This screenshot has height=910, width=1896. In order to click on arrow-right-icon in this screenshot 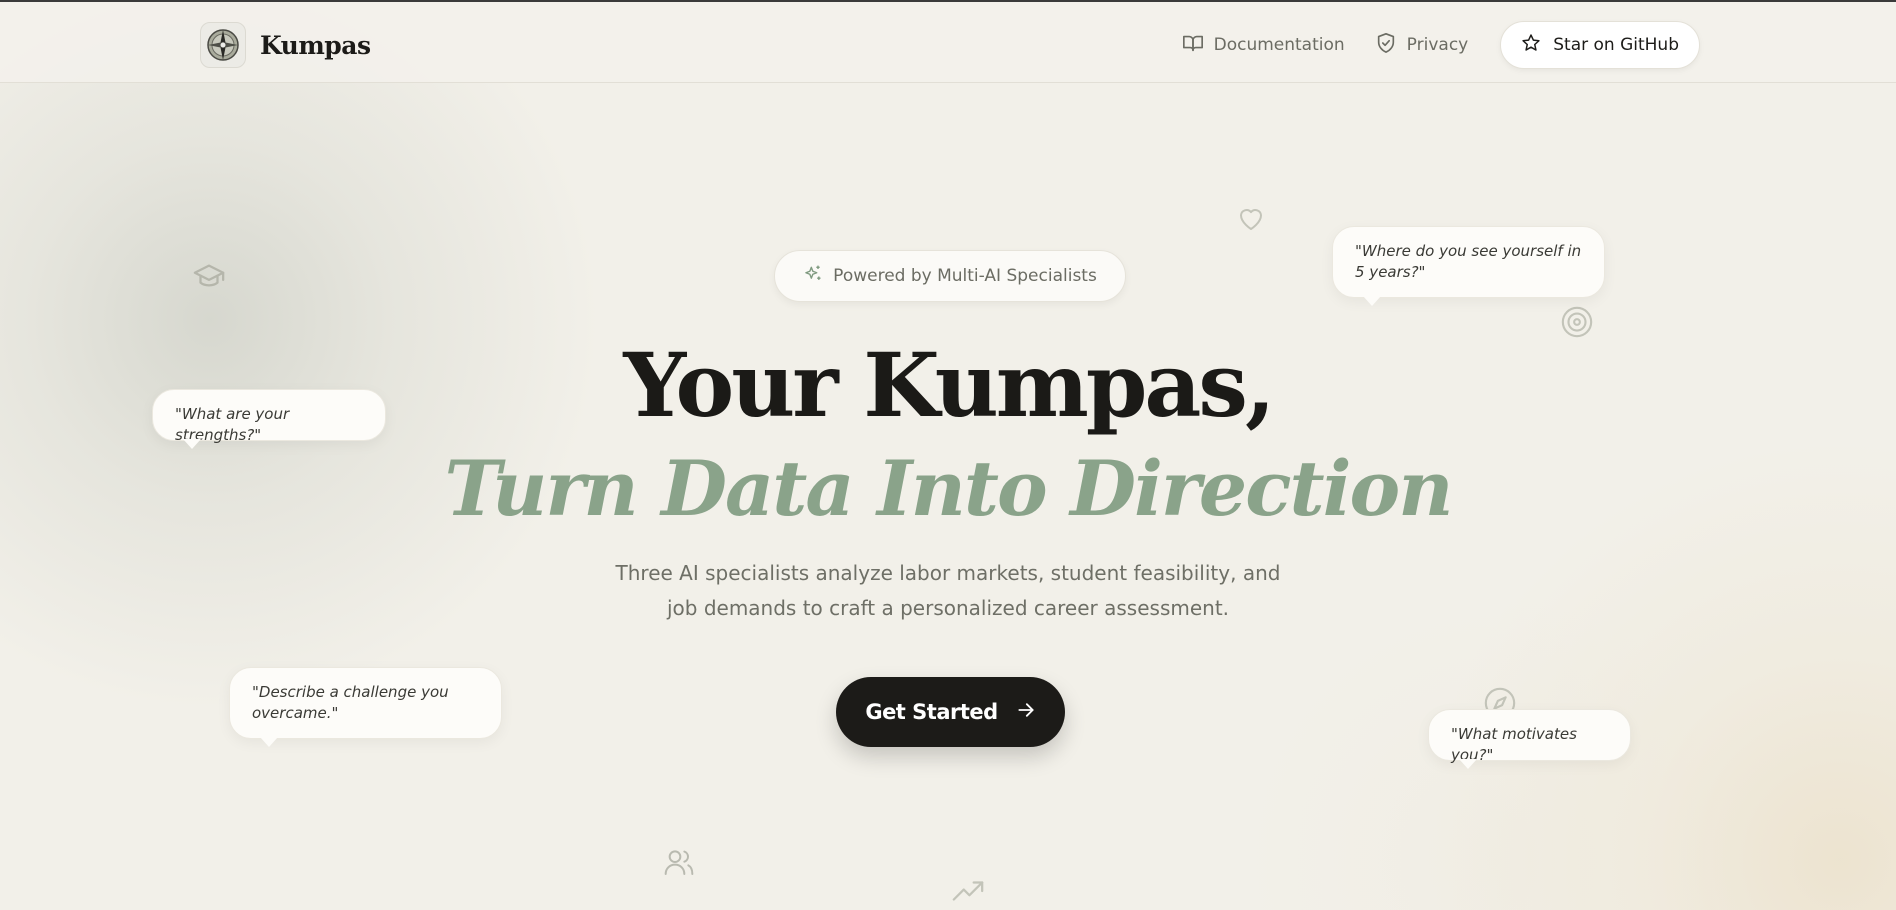, I will do `click(1026, 712)`.